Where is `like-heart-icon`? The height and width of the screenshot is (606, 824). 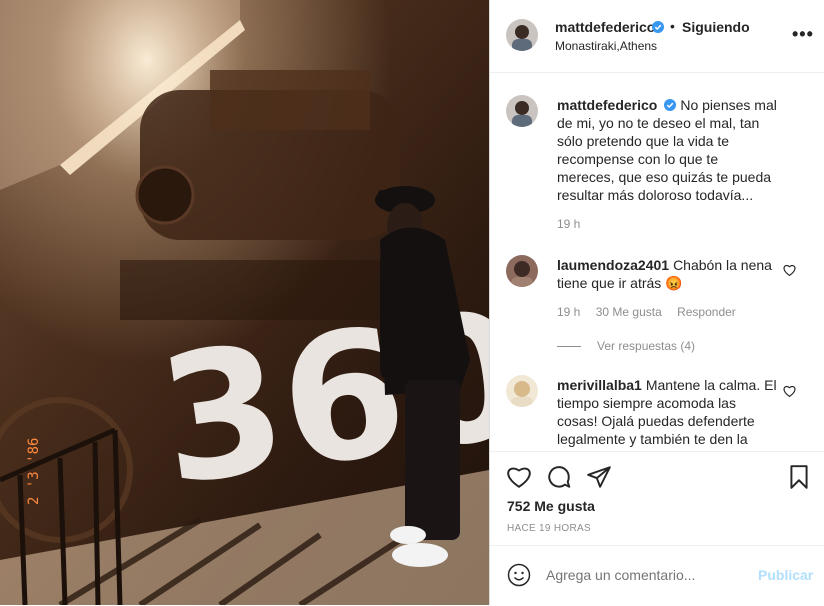 like-heart-icon is located at coordinates (519, 477).